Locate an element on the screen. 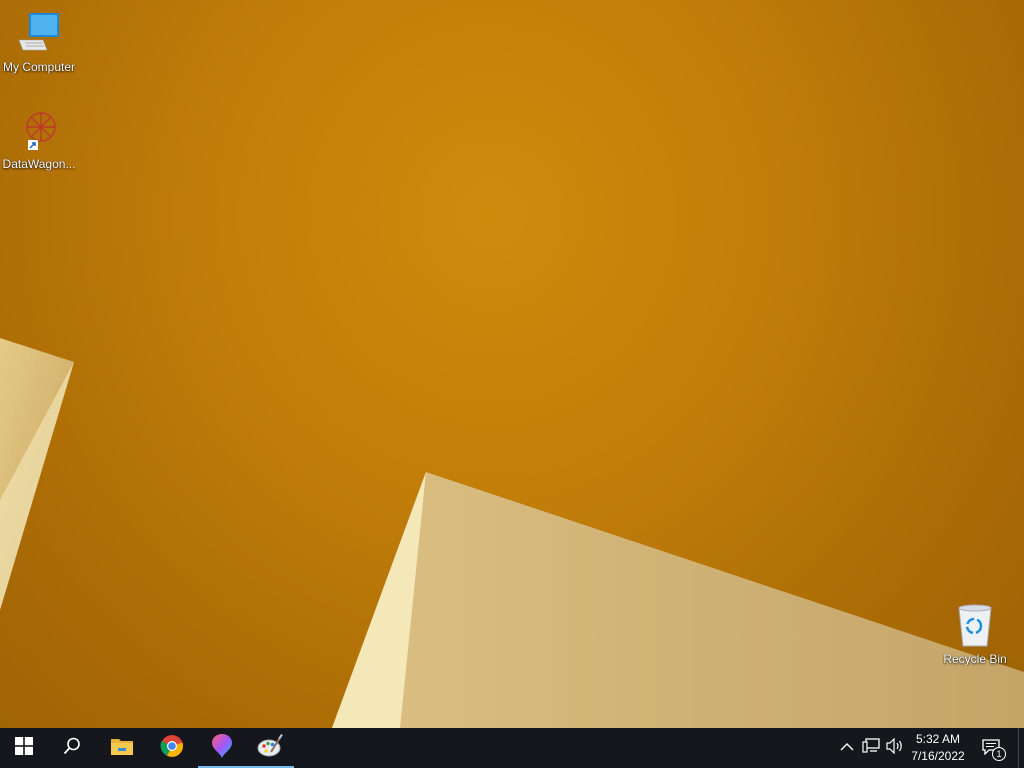  desktop-icon-my-computer: My Computer is located at coordinates (39, 42).